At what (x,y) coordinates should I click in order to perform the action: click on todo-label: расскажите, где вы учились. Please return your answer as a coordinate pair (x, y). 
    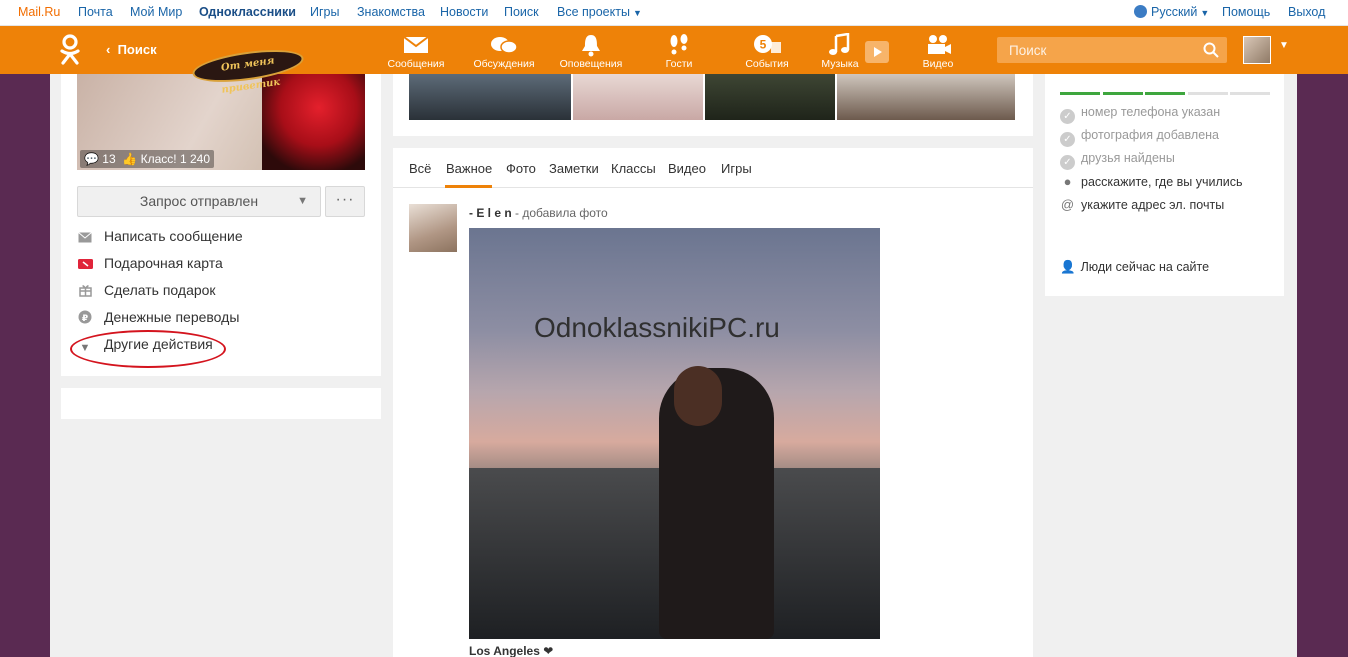
    Looking at the image, I should click on (1162, 182).